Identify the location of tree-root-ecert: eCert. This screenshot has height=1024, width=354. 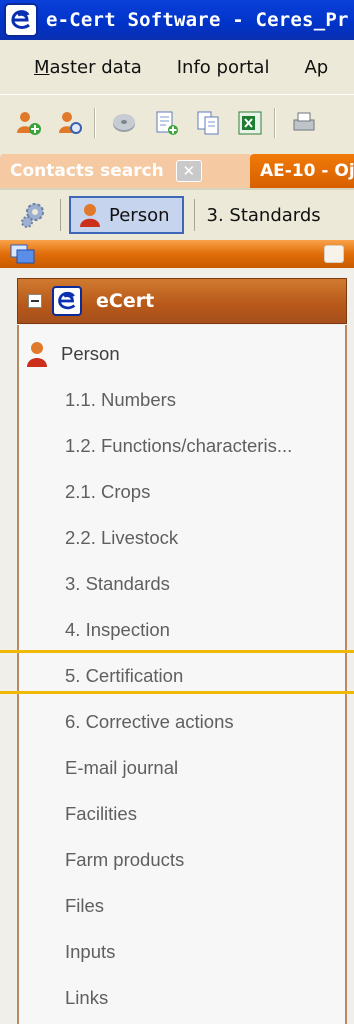
(182, 301).